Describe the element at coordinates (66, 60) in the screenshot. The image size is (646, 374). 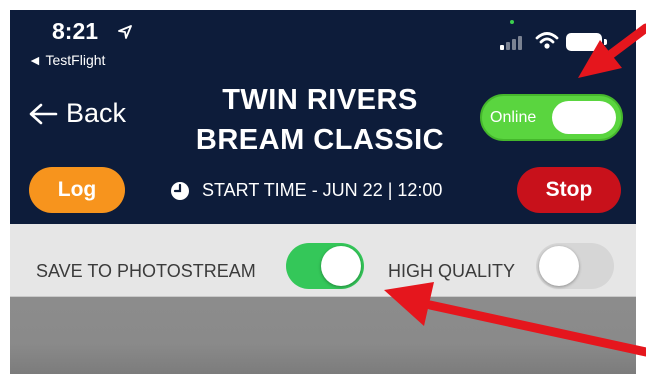
I see `testflight-back-link: ◄ TestFlight` at that location.